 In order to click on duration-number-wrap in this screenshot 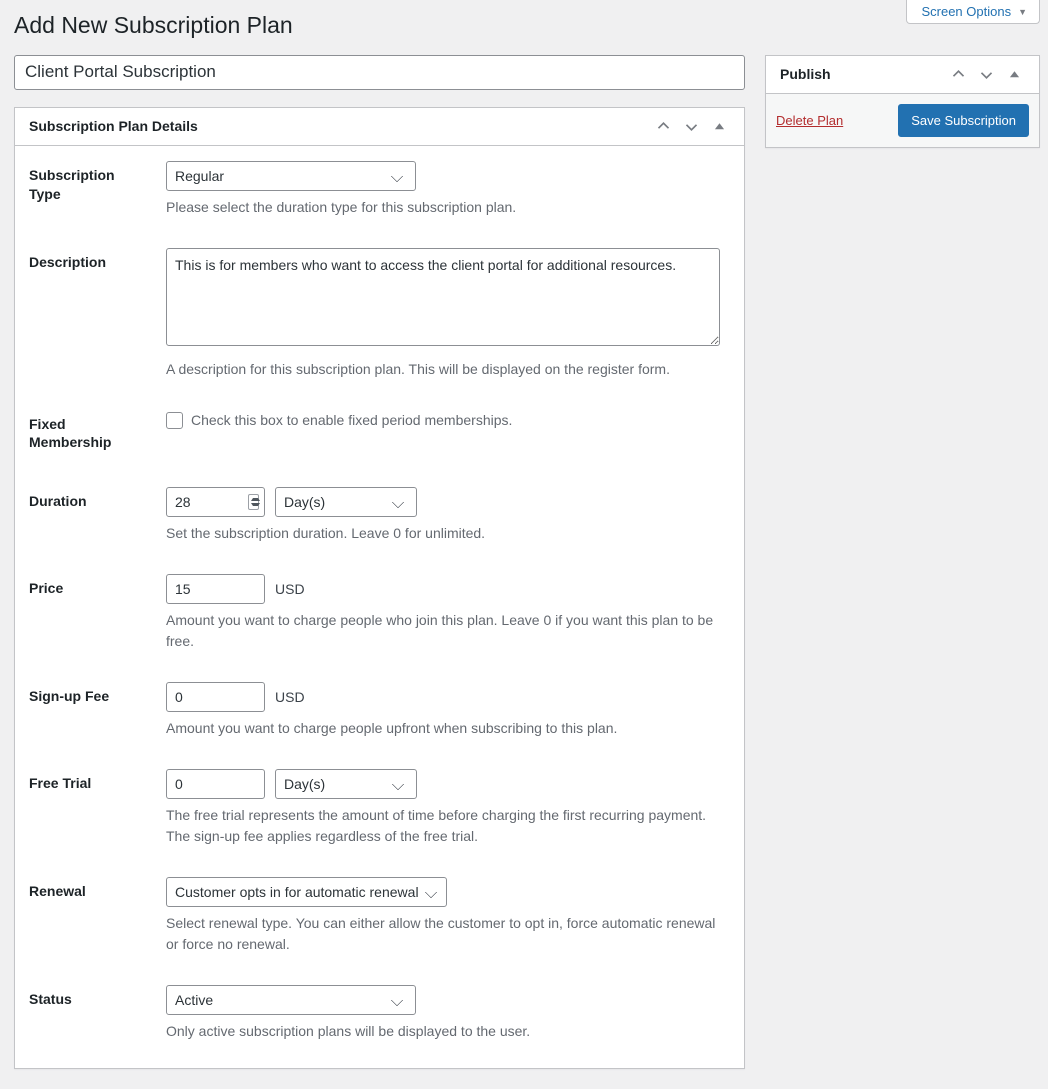, I will do `click(215, 501)`.